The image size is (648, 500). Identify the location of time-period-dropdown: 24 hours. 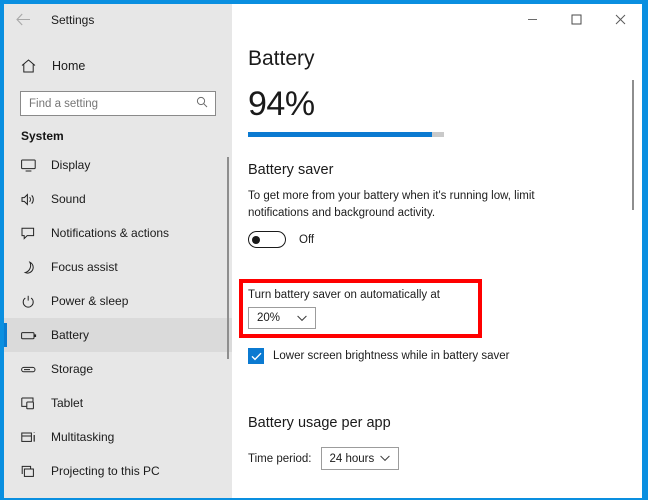
(359, 458).